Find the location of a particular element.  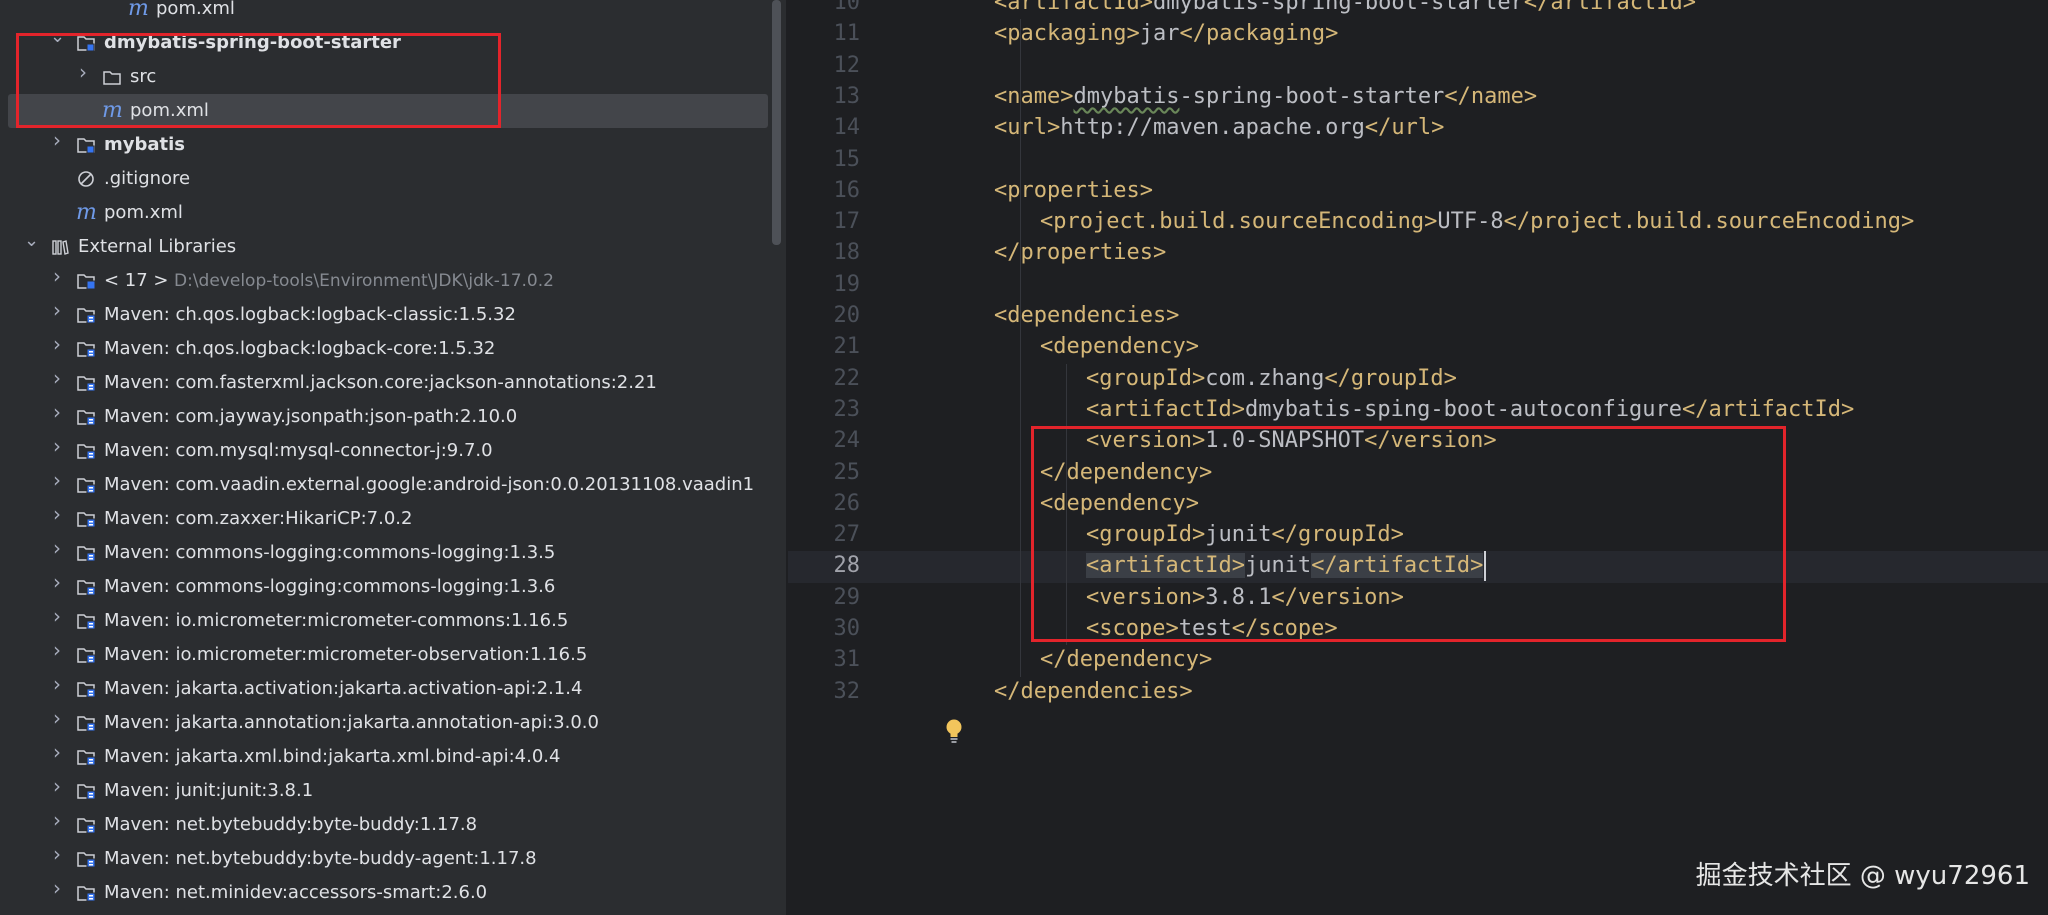

line-number: 26 is located at coordinates (847, 503).